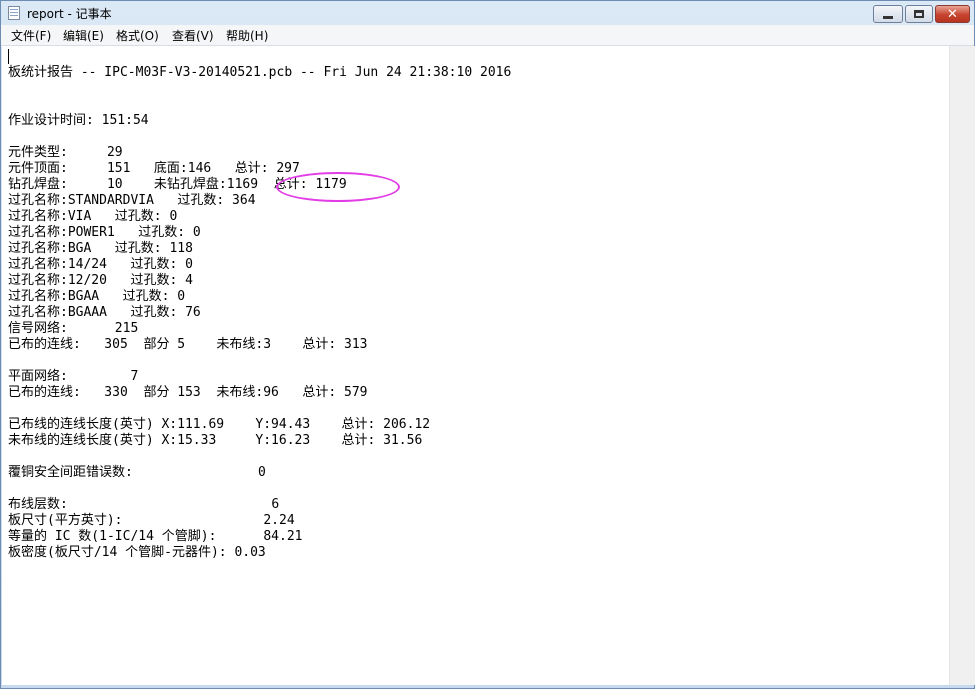  I want to click on report-line: 过孔名称:POWER1 过孔数: 0, so click(104, 232).